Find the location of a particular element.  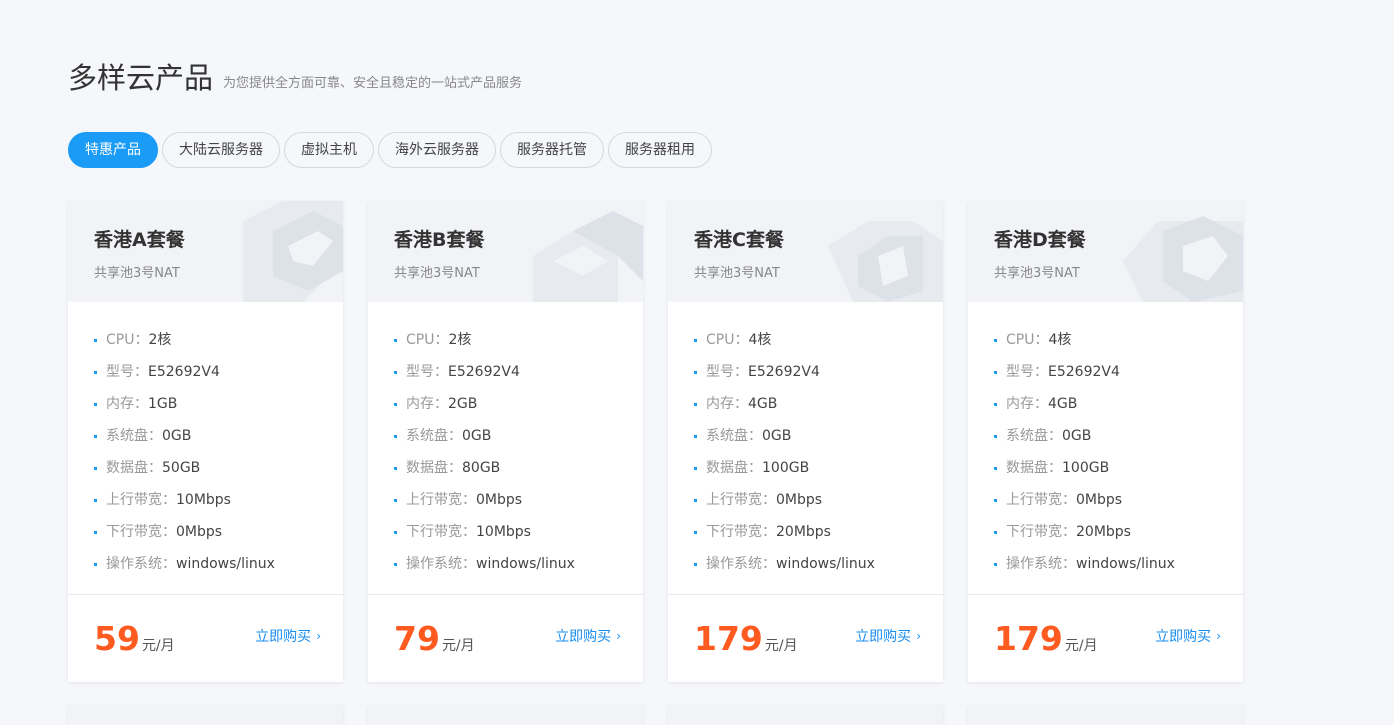

plan-name: 香港A套餐 is located at coordinates (139, 240).